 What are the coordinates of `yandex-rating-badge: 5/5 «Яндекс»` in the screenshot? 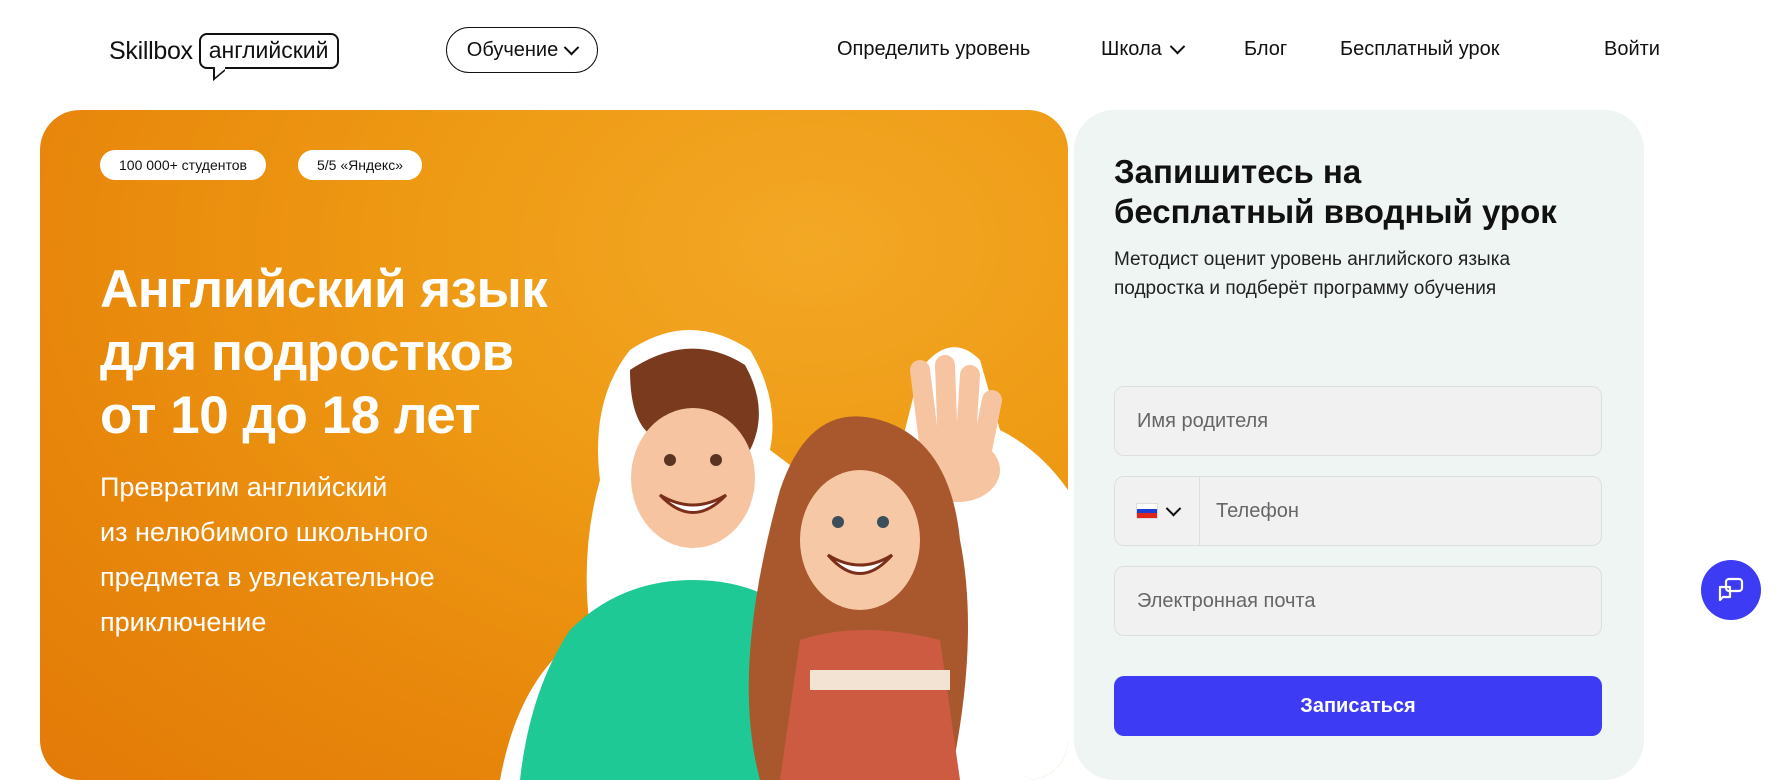 It's located at (360, 165).